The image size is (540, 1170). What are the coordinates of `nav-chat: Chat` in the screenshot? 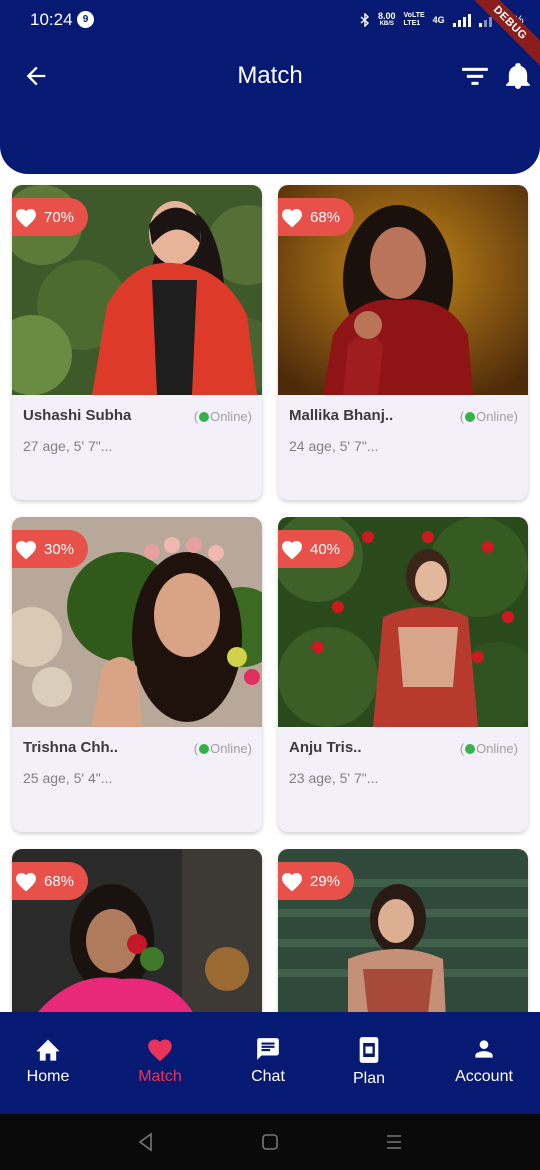 It's located at (268, 1068).